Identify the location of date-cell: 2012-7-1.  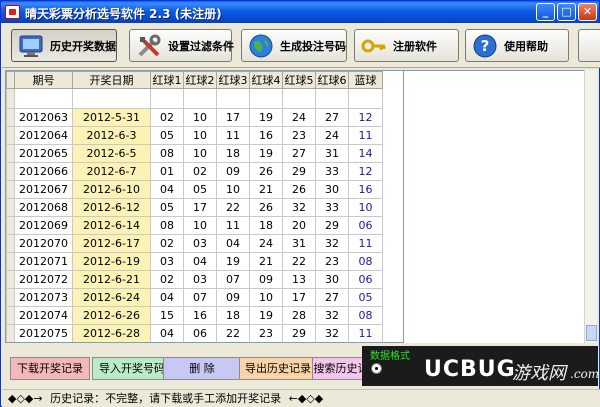
(112, 343).